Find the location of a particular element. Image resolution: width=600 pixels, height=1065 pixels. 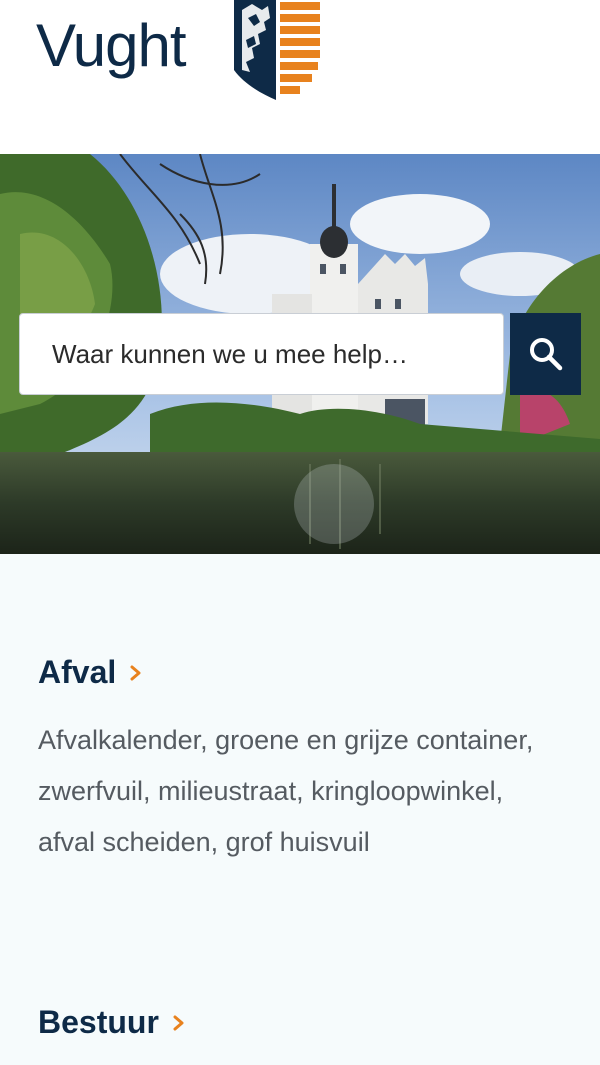

category-bestuur: Bestuur is located at coordinates (112, 1022).